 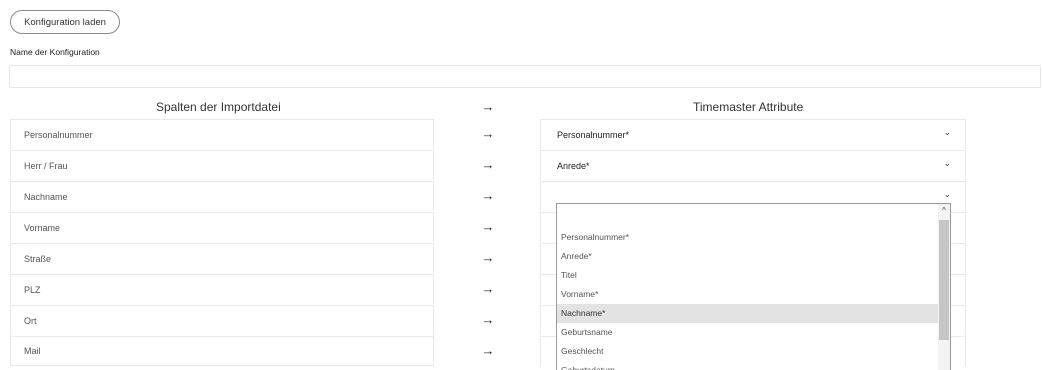 I want to click on dropdown-option: Geburtsname, so click(x=748, y=332).